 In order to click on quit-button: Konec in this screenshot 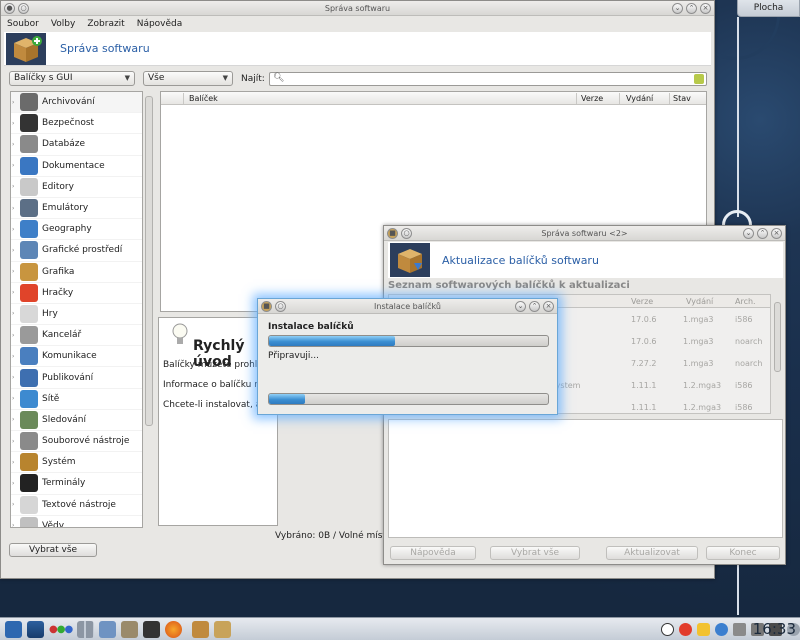, I will do `click(743, 553)`.